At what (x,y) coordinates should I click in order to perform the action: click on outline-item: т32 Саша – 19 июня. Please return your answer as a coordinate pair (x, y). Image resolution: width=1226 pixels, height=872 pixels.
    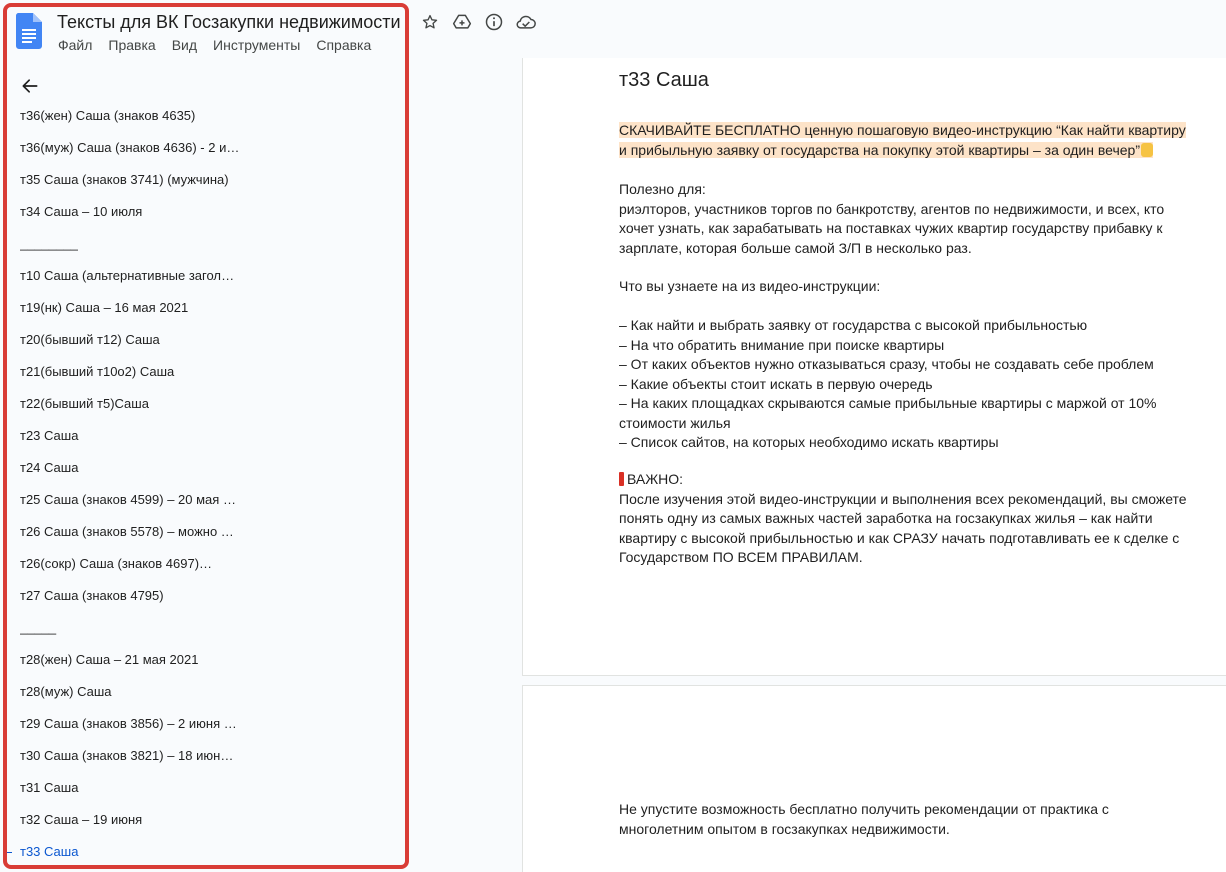
    Looking at the image, I should click on (130, 820).